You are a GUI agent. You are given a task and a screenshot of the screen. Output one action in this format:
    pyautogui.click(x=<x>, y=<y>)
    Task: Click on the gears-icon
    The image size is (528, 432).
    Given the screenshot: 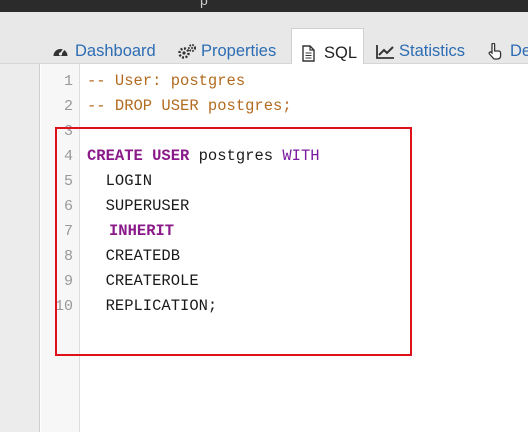 What is the action you would take?
    pyautogui.click(x=187, y=51)
    